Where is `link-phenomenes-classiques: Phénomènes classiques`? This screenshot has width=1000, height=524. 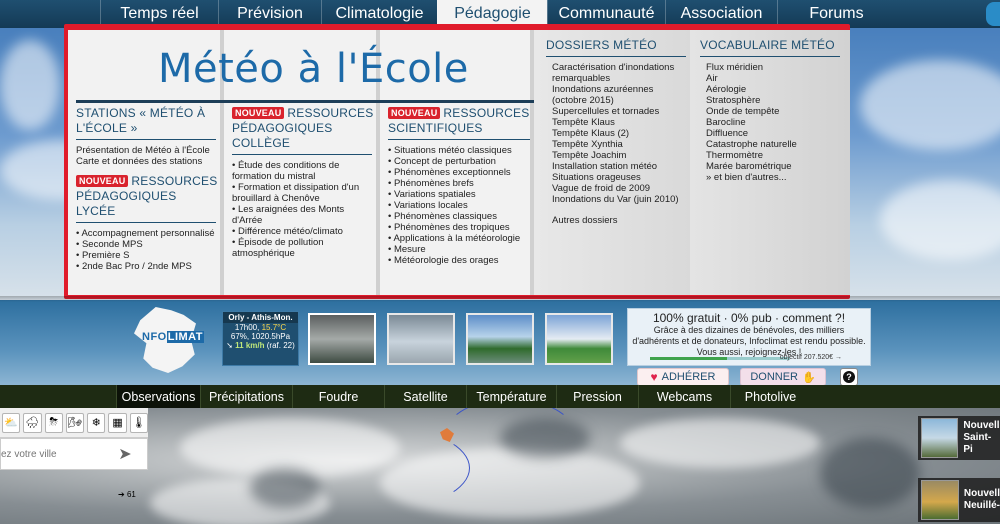 link-phenomenes-classiques: Phénomènes classiques is located at coordinates (459, 216).